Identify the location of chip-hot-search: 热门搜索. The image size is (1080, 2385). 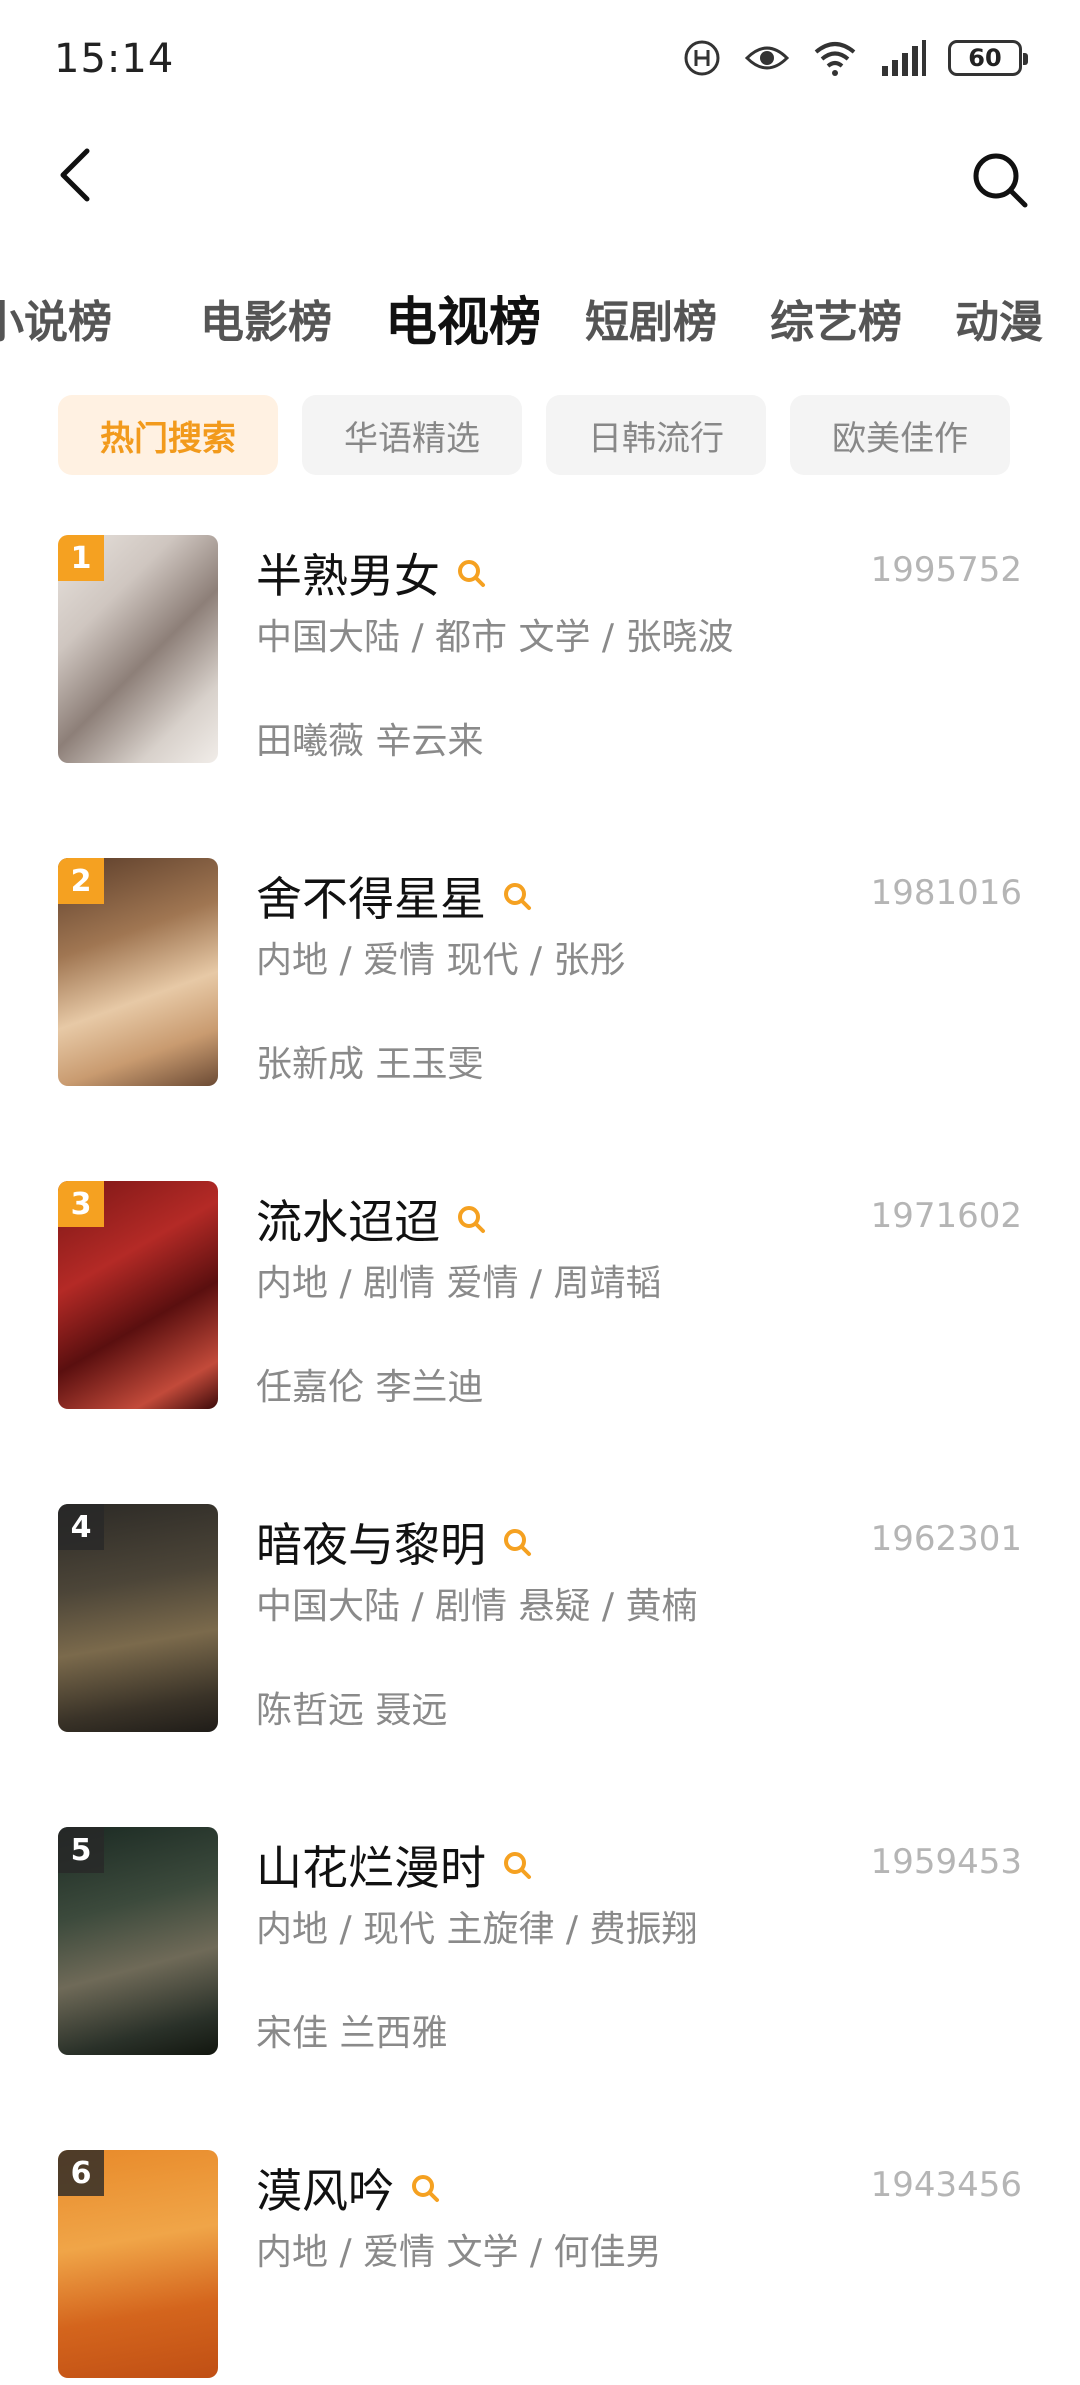
(168, 435).